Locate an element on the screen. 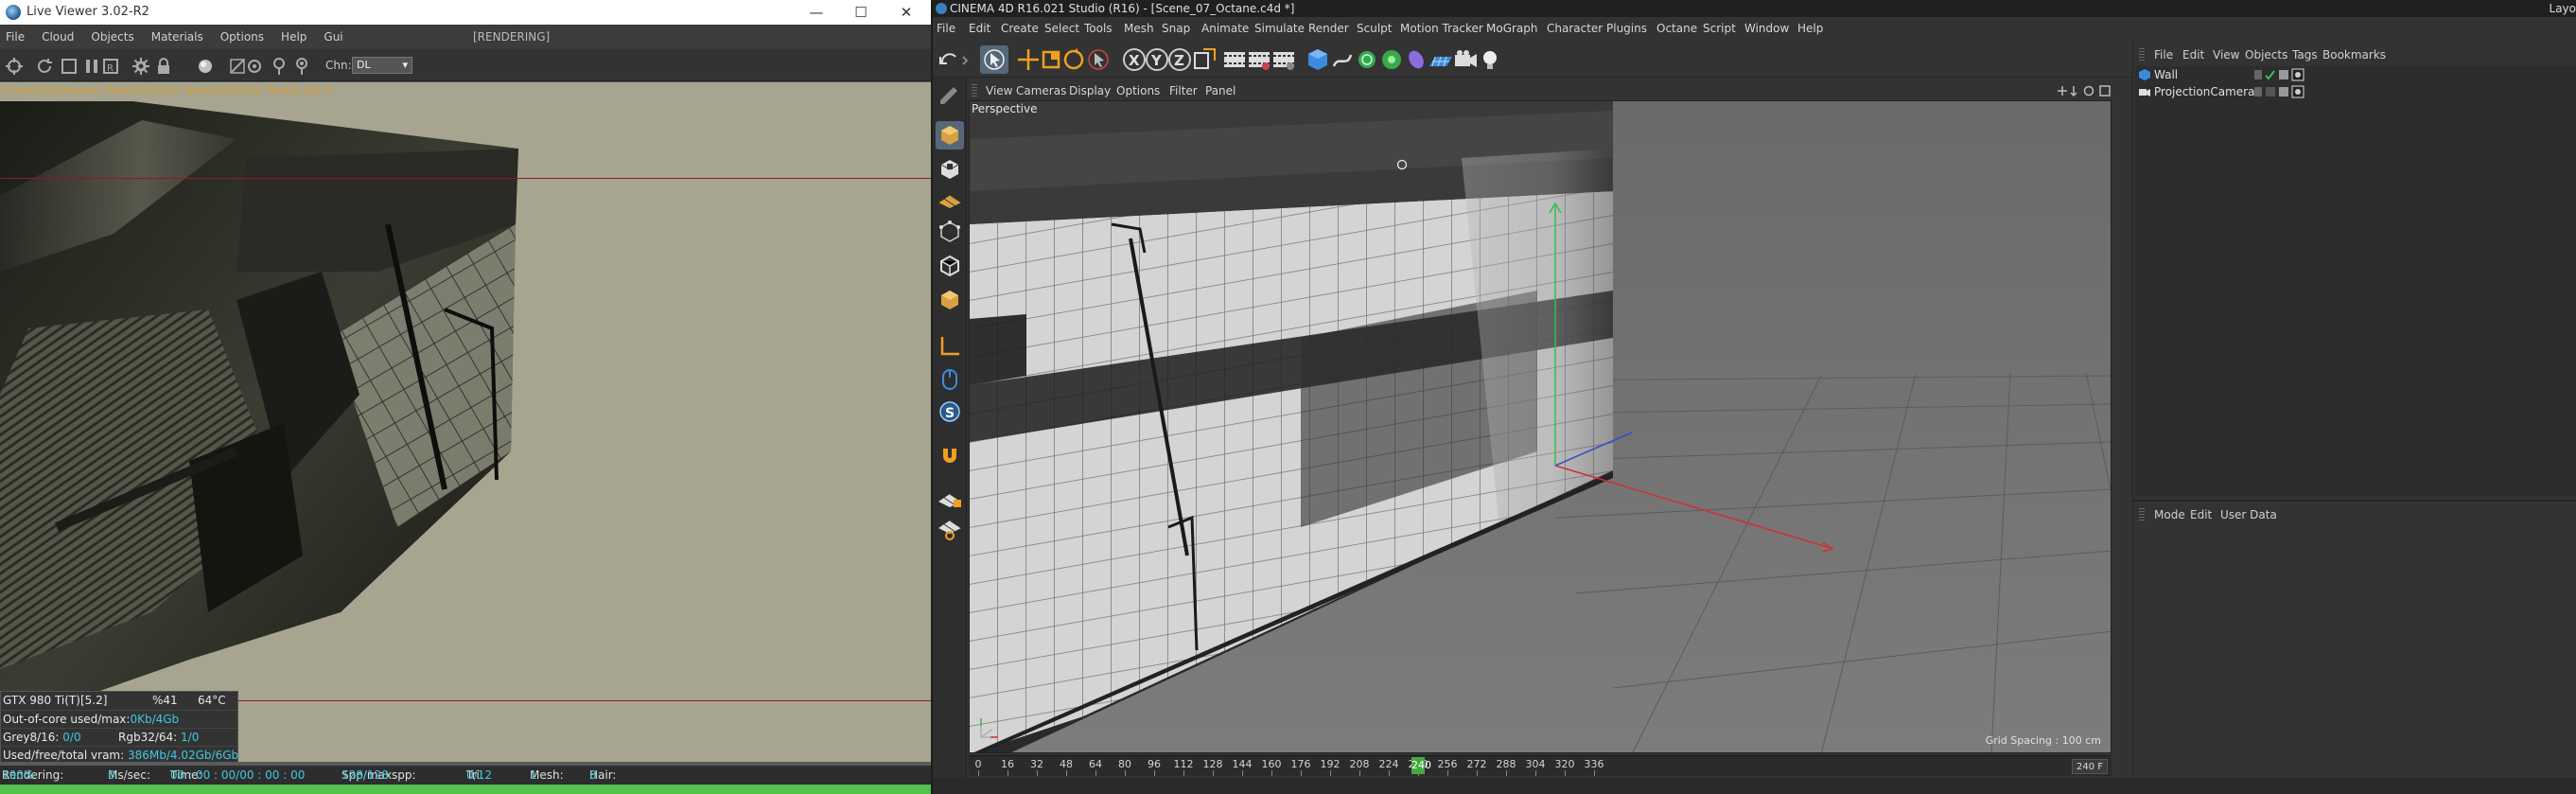 This screenshot has width=2576, height=794. live-selection-icon is located at coordinates (994, 60).